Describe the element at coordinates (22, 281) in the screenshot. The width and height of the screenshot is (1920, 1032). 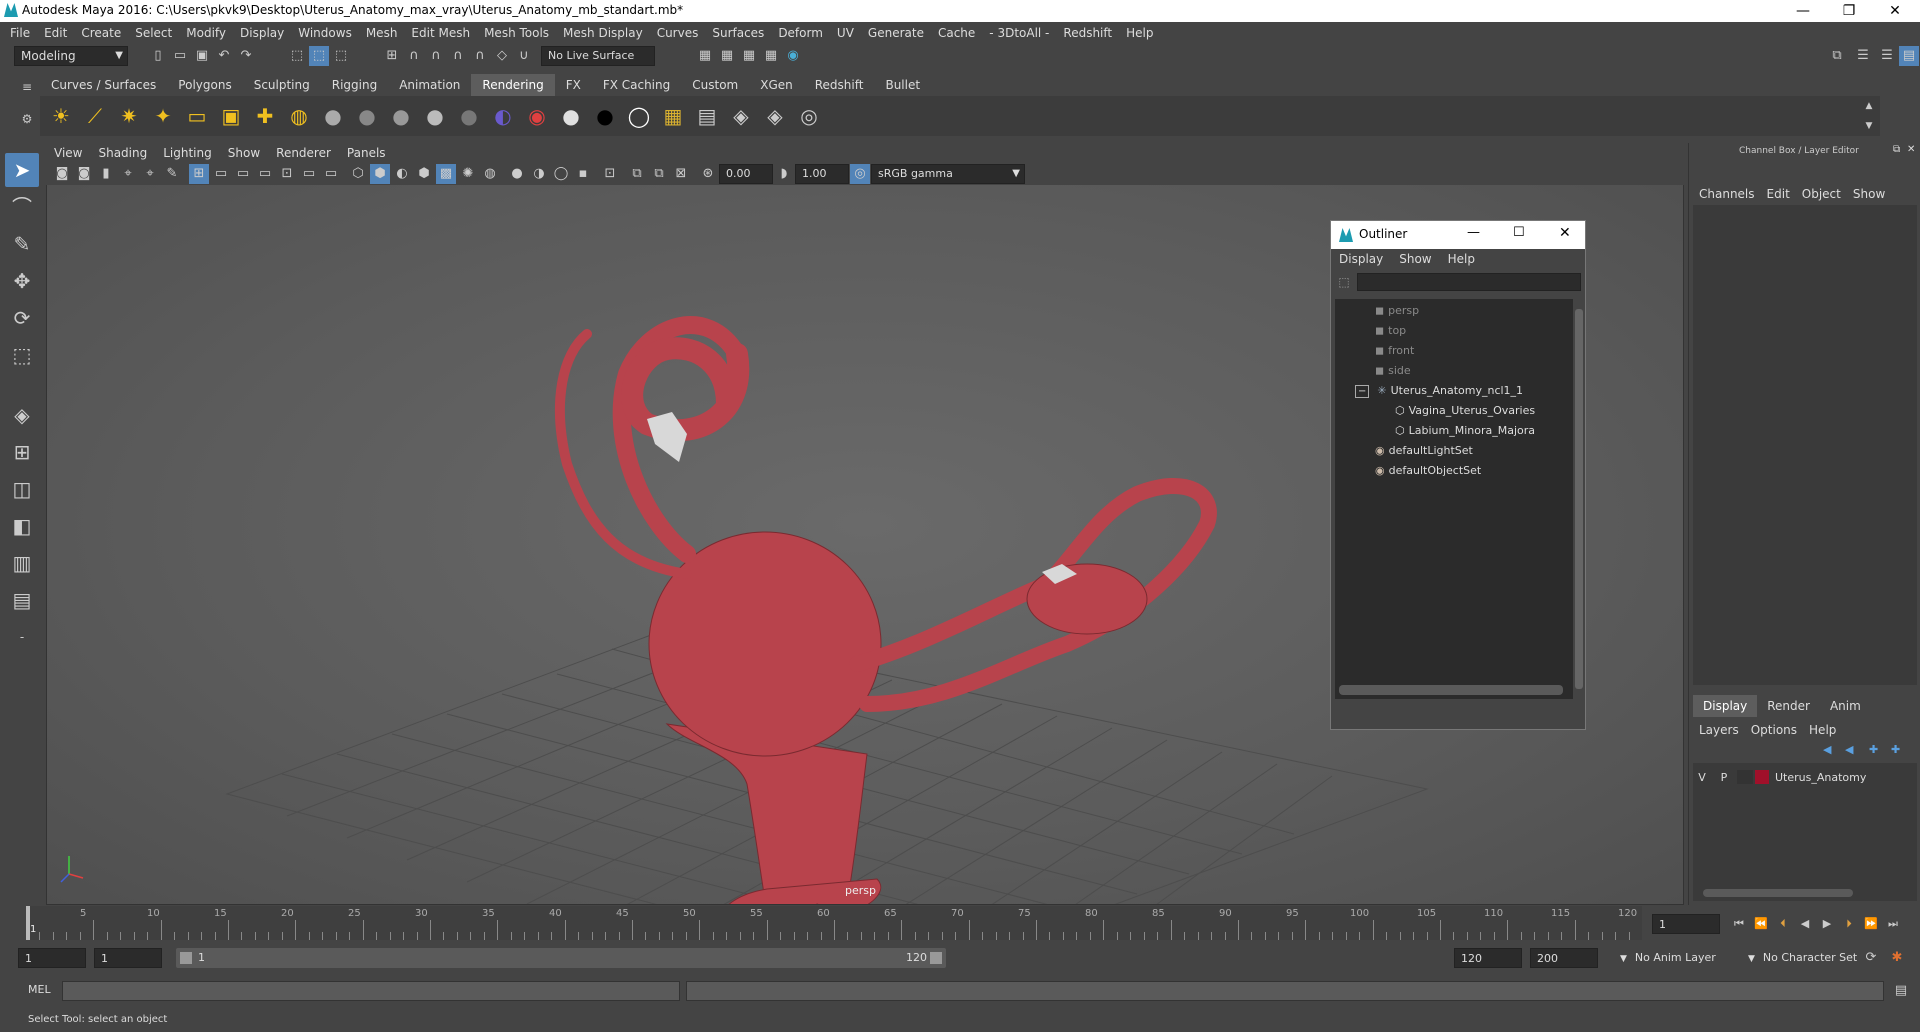
I see `move-tool-icon: ✥` at that location.